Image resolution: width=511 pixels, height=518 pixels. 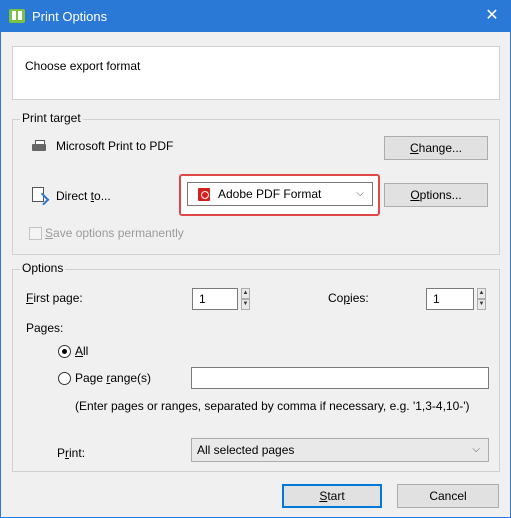 What do you see at coordinates (82, 351) in the screenshot?
I see `pages-all-label: All` at bounding box center [82, 351].